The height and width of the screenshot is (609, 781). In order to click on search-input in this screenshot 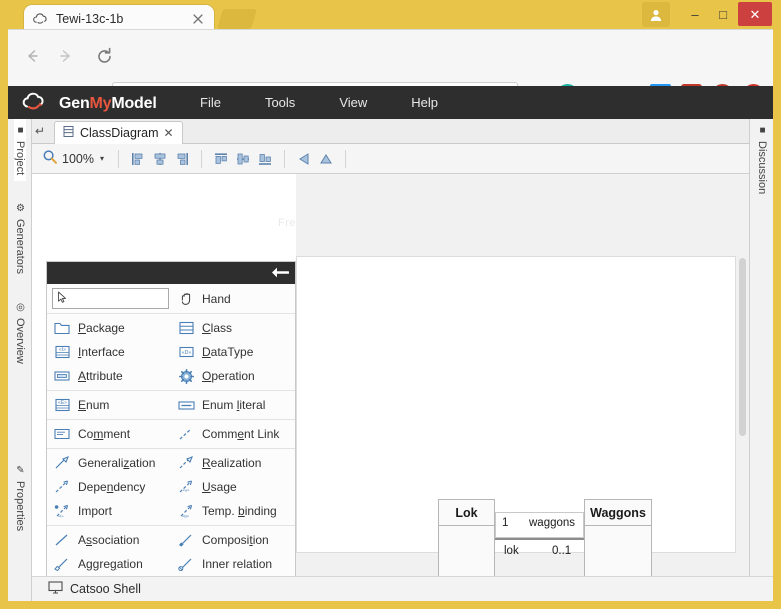, I will do `click(110, 298)`.